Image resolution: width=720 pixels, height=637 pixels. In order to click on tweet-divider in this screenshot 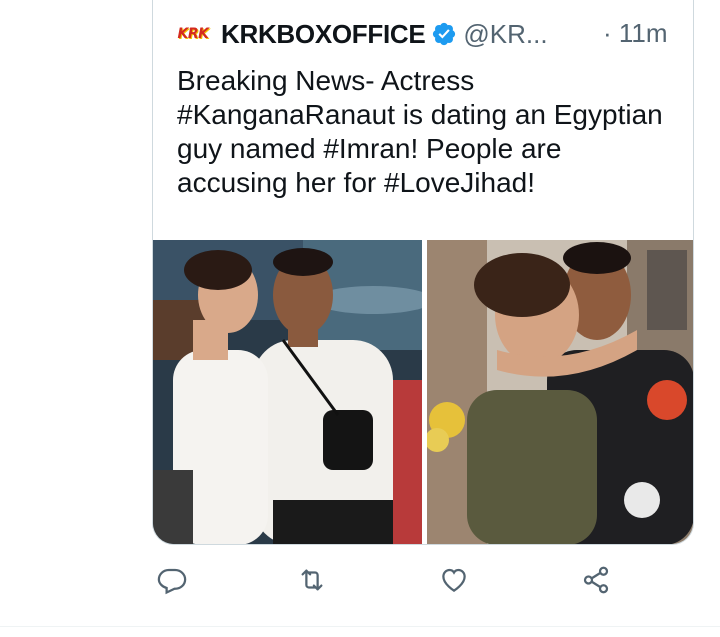, I will do `click(360, 626)`.